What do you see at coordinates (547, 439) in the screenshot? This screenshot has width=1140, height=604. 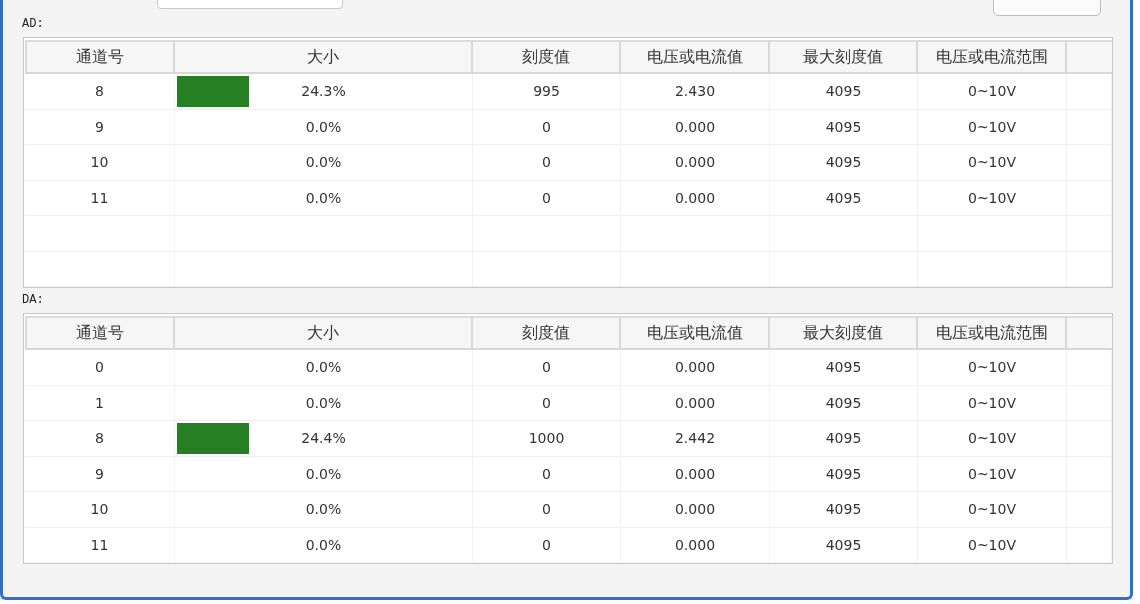 I see `table-cell: 1000` at bounding box center [547, 439].